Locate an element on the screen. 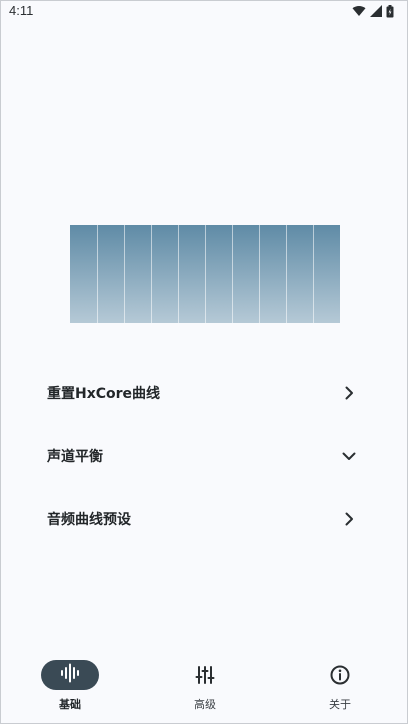  chevron-down-icon is located at coordinates (349, 456).